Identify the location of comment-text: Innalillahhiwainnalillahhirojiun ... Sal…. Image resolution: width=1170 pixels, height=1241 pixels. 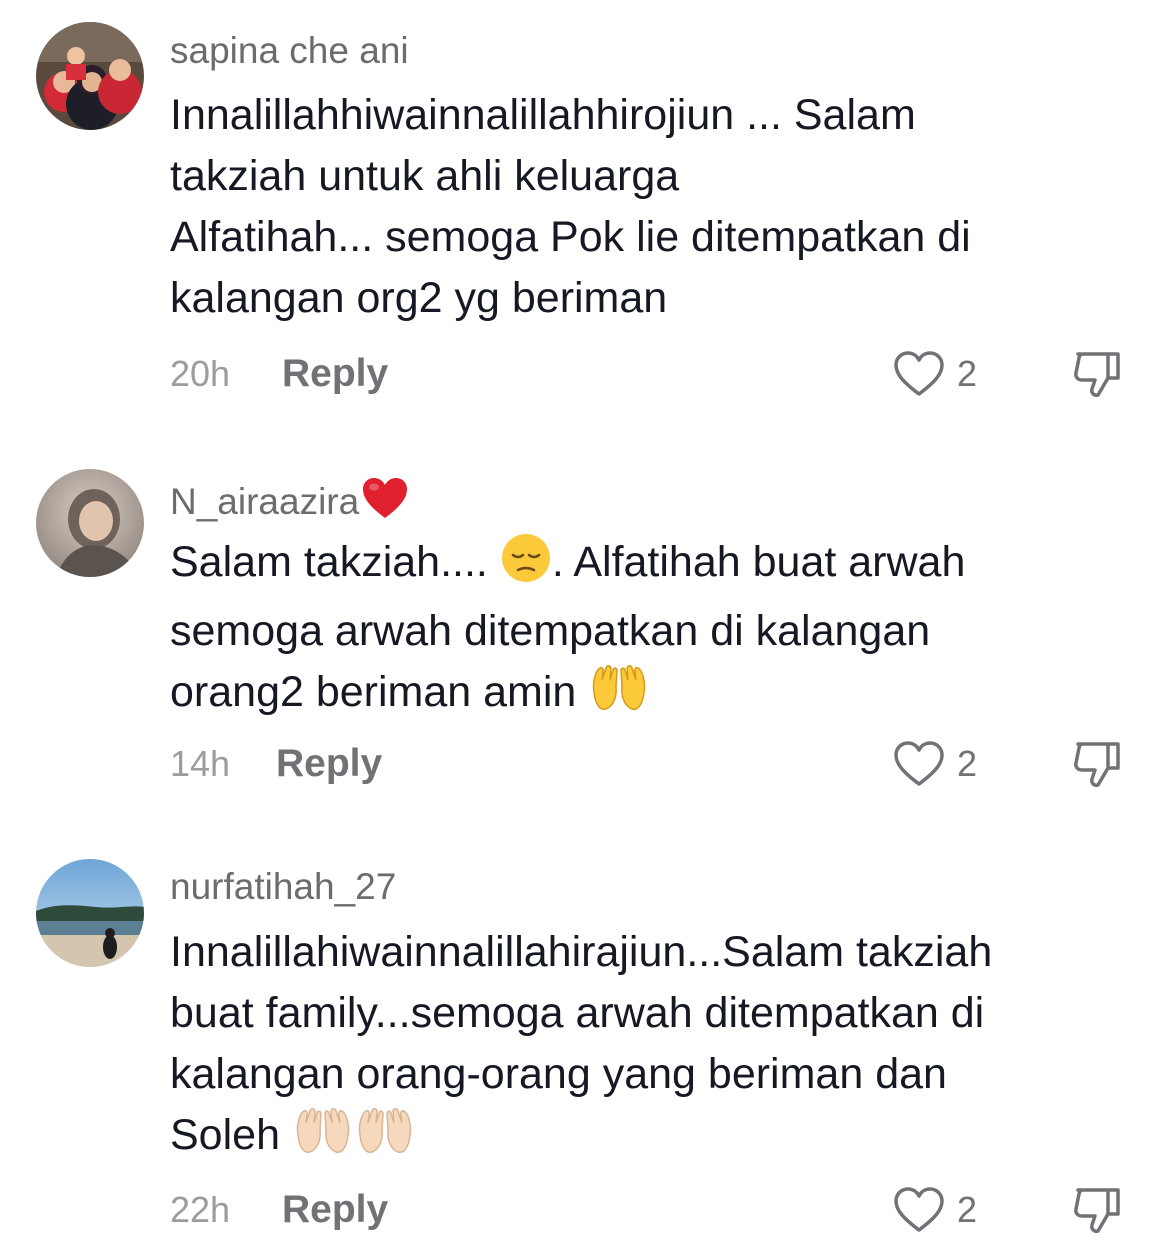
(570, 206).